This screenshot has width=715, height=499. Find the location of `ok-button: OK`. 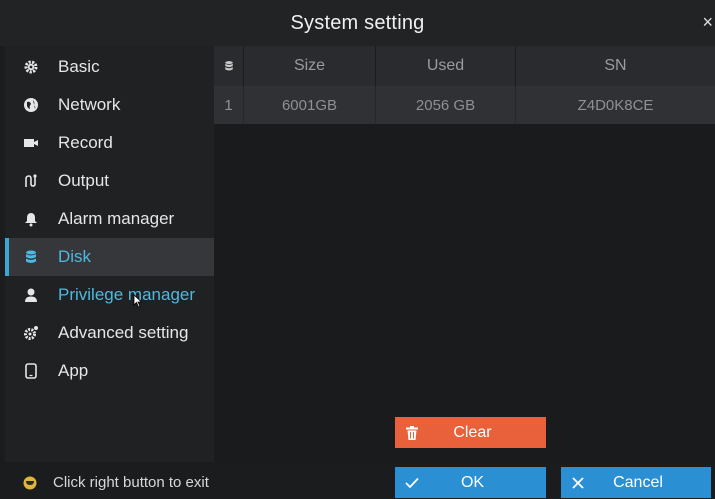

ok-button: OK is located at coordinates (470, 482).